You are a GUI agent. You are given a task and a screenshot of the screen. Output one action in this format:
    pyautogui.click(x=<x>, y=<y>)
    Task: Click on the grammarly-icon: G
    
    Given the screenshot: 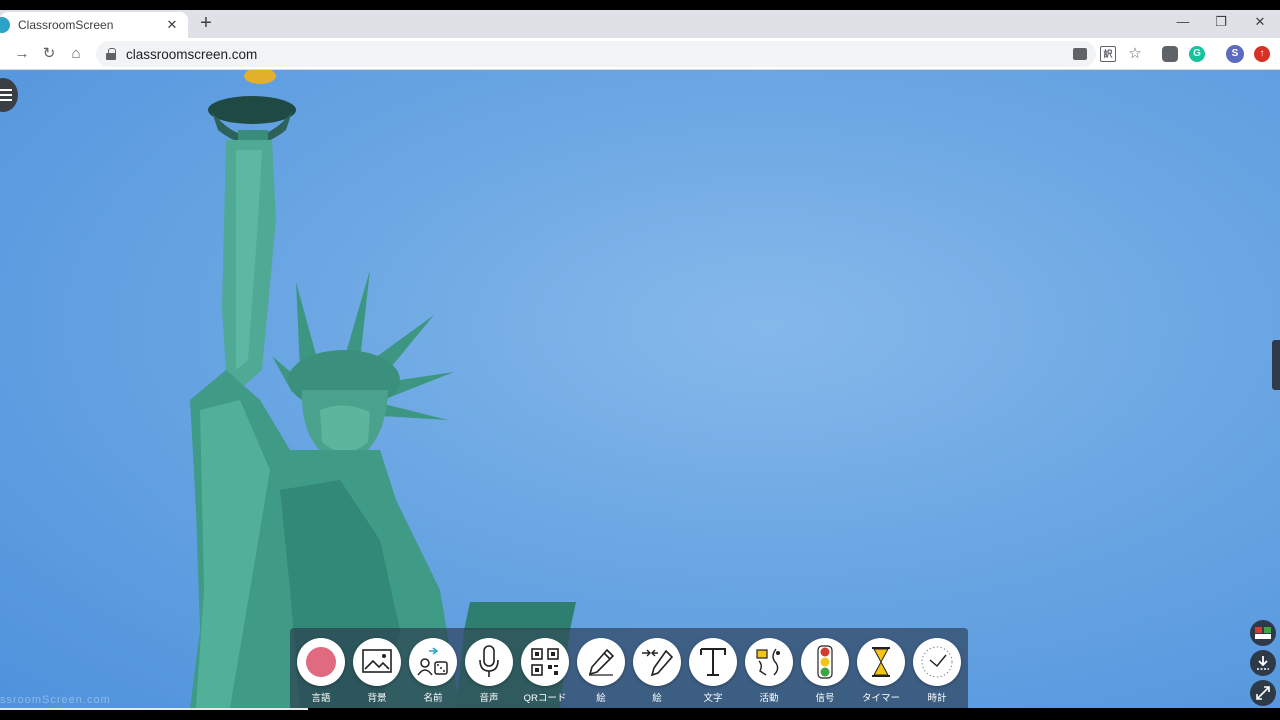 What is the action you would take?
    pyautogui.click(x=1197, y=54)
    